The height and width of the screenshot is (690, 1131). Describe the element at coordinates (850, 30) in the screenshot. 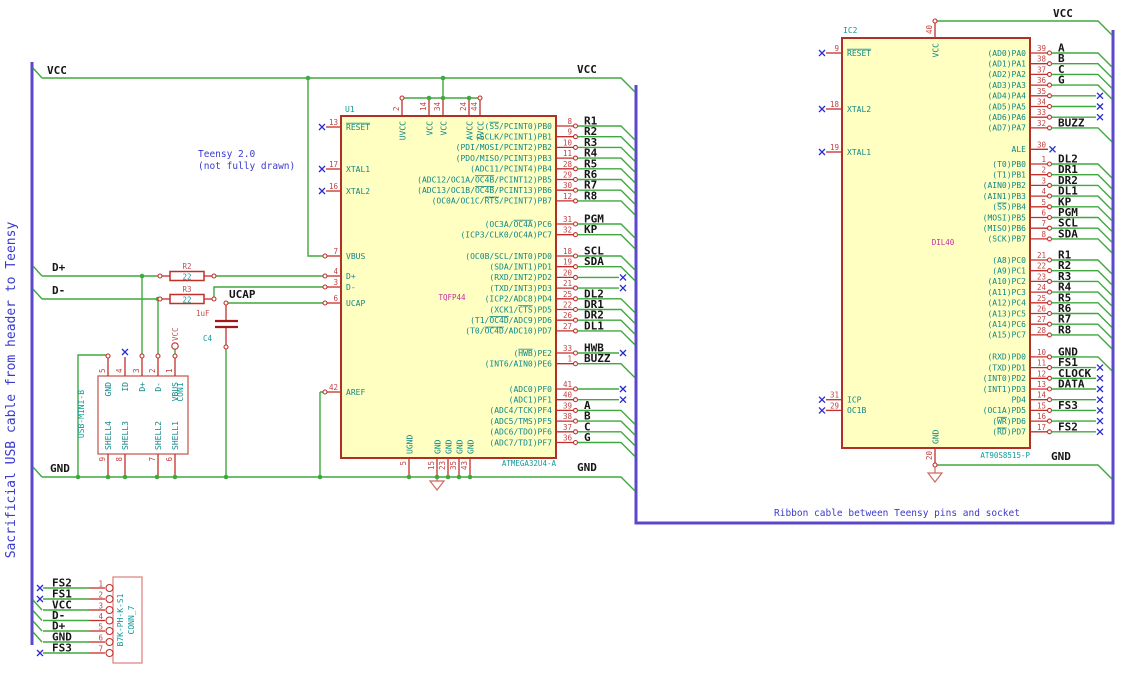

I see `ic2-ref: IC2` at that location.